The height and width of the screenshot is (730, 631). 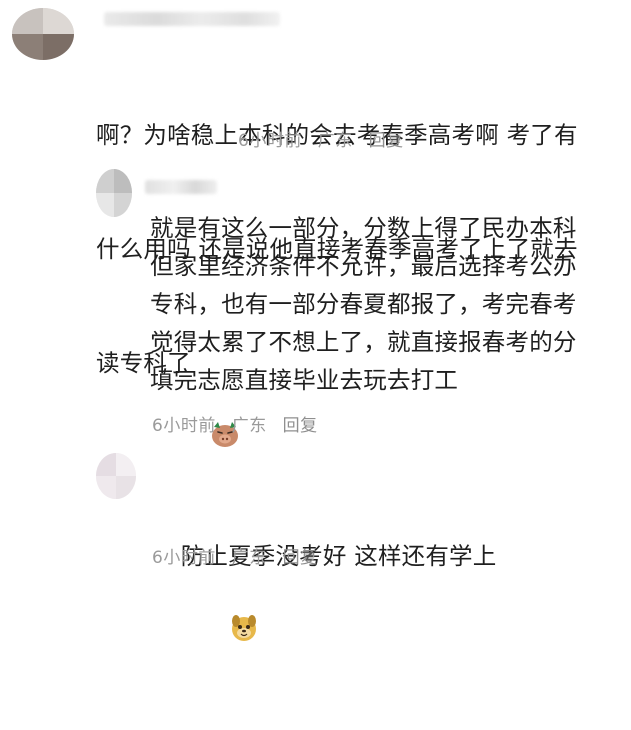 What do you see at coordinates (221, 633) in the screenshot?
I see `dog-face-emoji-icon` at bounding box center [221, 633].